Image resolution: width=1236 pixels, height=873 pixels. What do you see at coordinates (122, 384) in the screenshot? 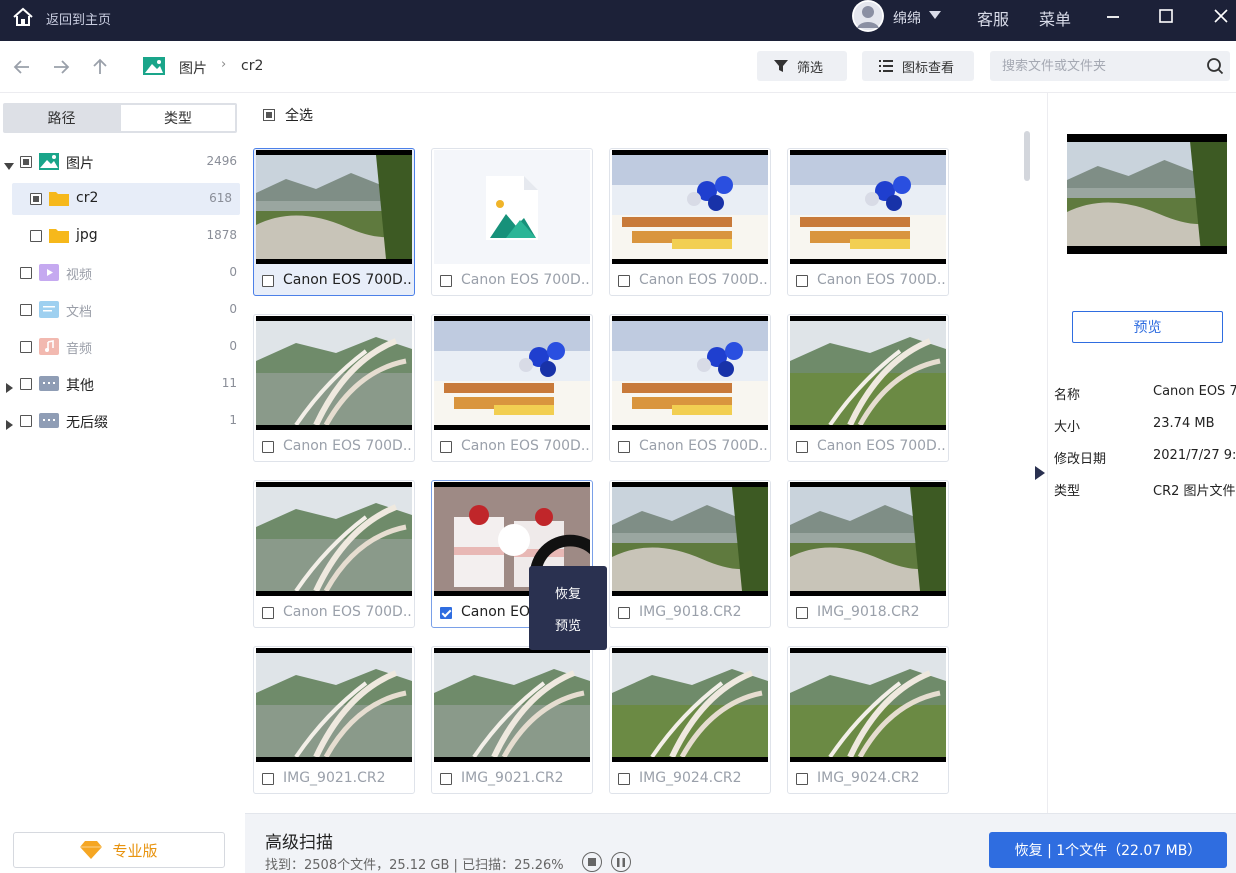
I see `tree-item-other: 其他 11` at bounding box center [122, 384].